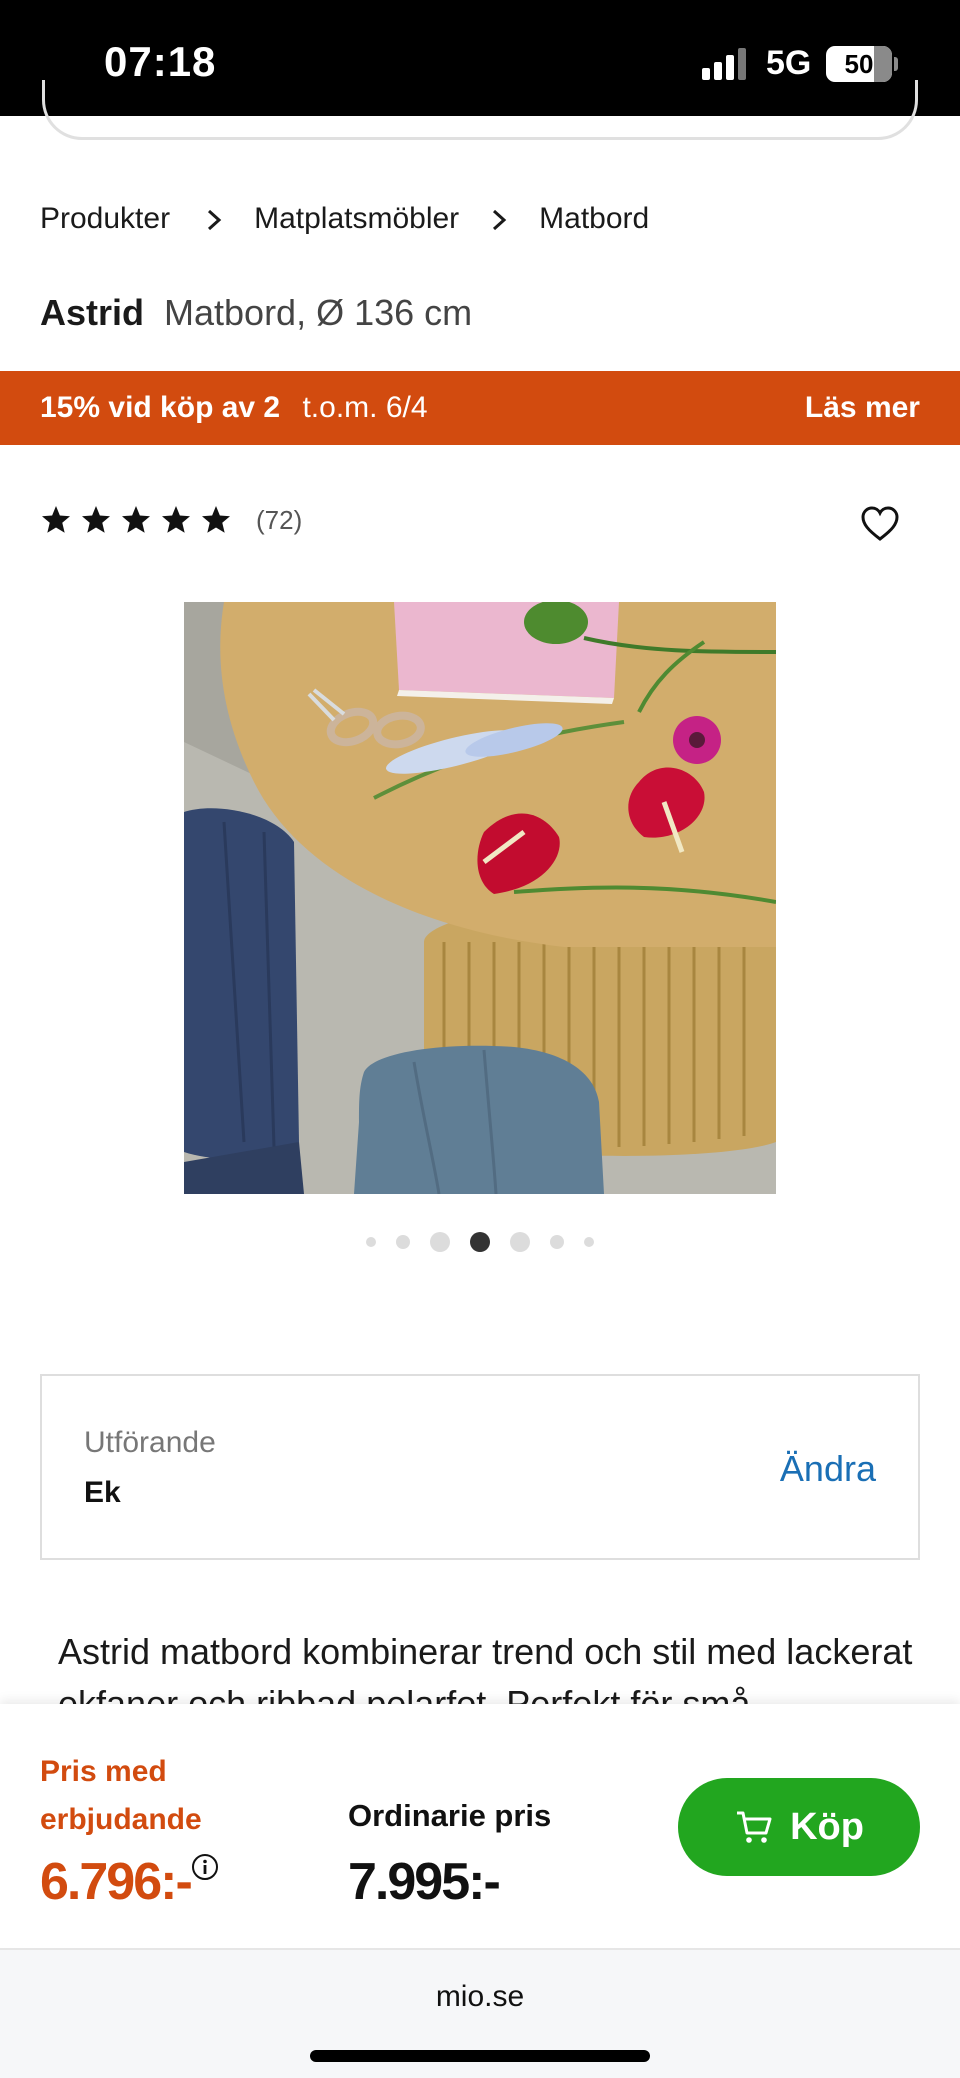  Describe the element at coordinates (480, 1997) in the screenshot. I see `url-text: mio.se` at that location.